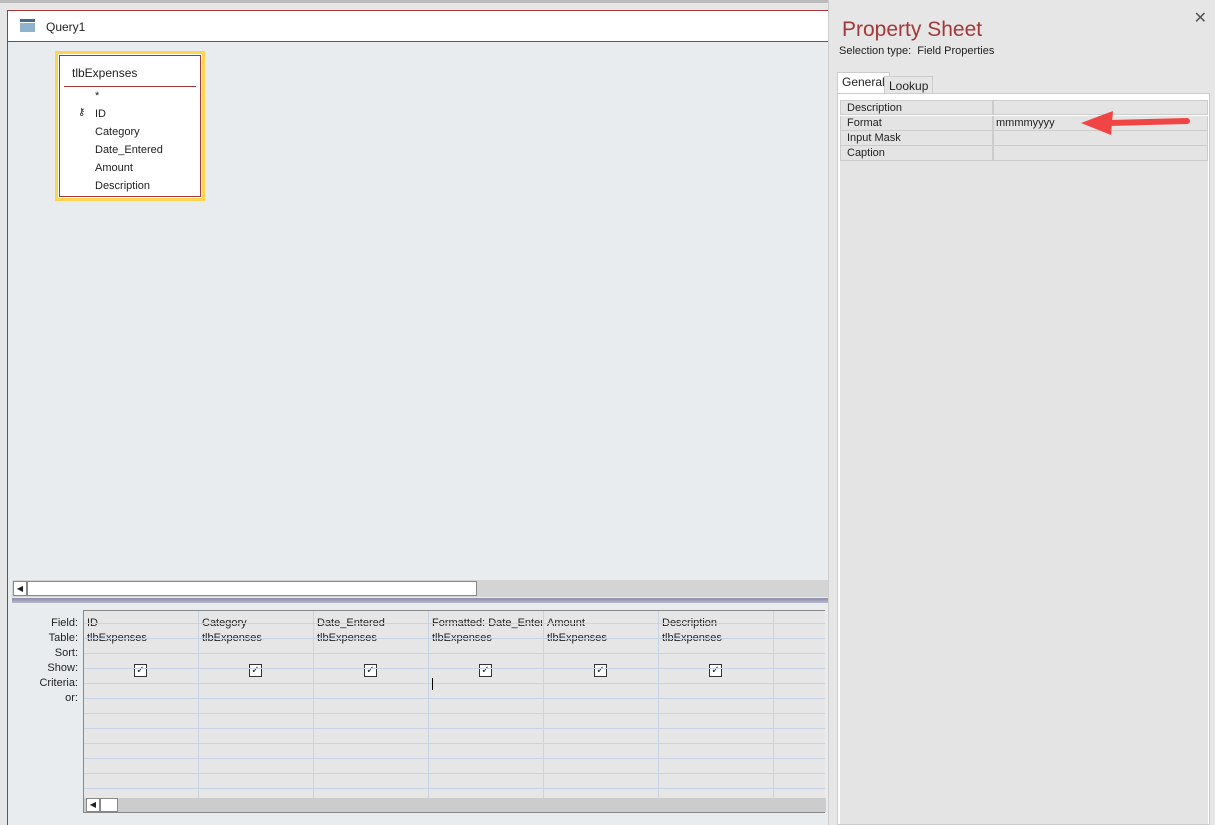 The width and height of the screenshot is (1215, 825). What do you see at coordinates (1024, 123) in the screenshot?
I see `property-value: mmmmyyyy` at bounding box center [1024, 123].